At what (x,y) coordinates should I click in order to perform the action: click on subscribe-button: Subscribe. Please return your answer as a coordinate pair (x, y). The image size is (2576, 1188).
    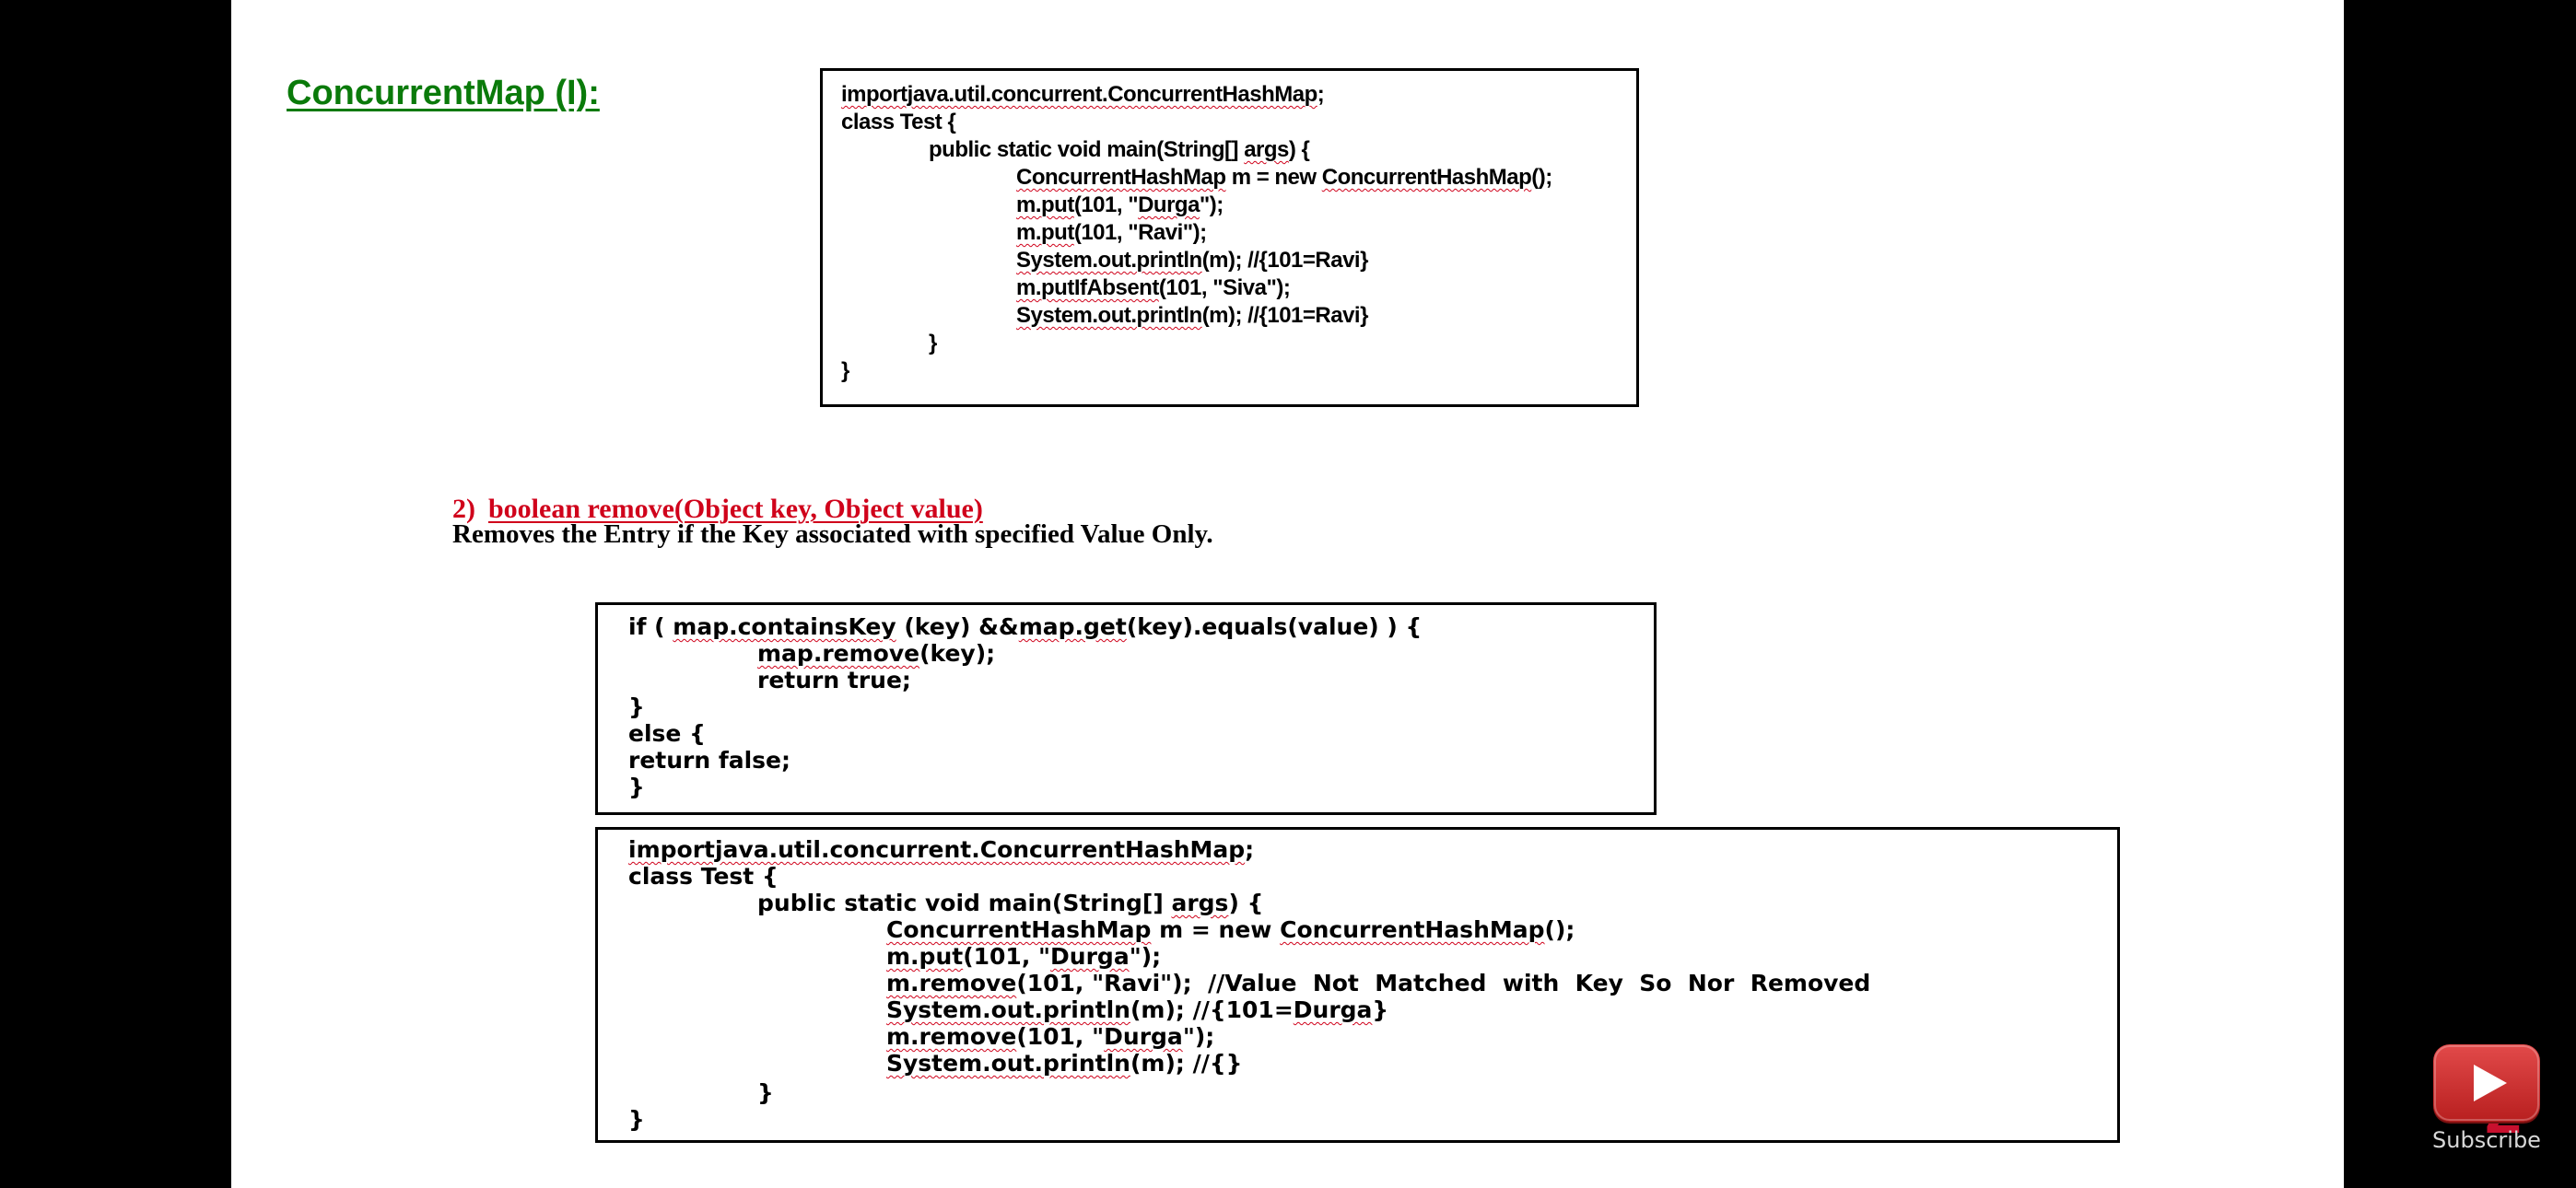
    Looking at the image, I should click on (2486, 1098).